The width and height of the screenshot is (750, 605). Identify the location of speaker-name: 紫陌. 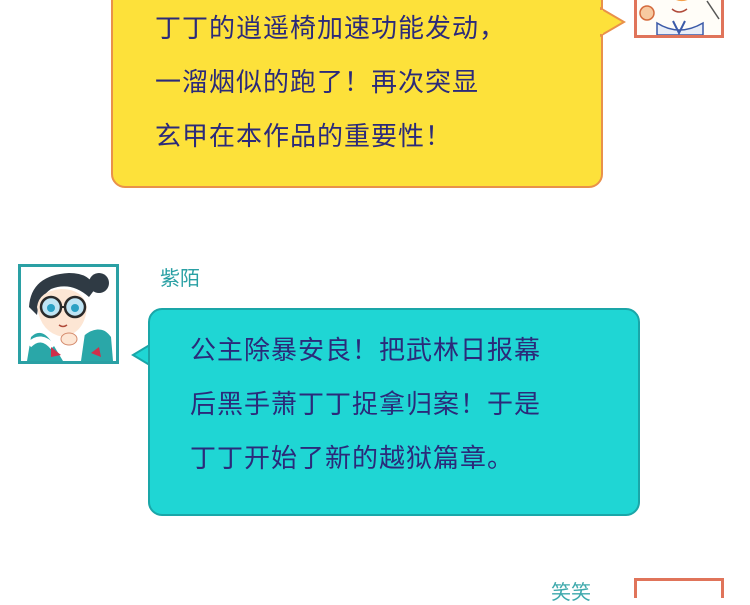
(180, 278).